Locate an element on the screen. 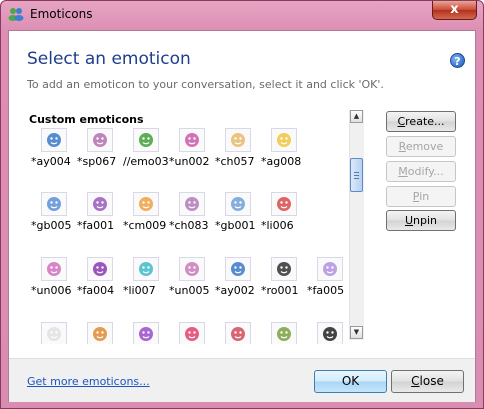  emoticon-shortcut-label: *ay004 is located at coordinates (51, 161).